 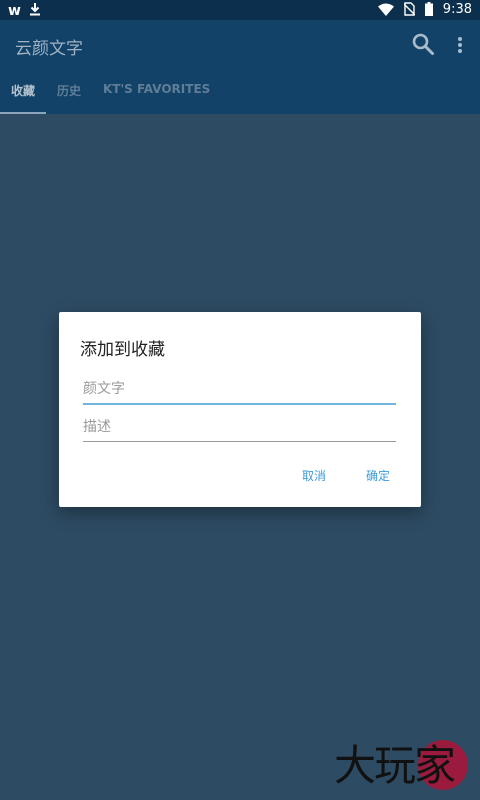 I want to click on no-sim-icon, so click(x=409, y=10).